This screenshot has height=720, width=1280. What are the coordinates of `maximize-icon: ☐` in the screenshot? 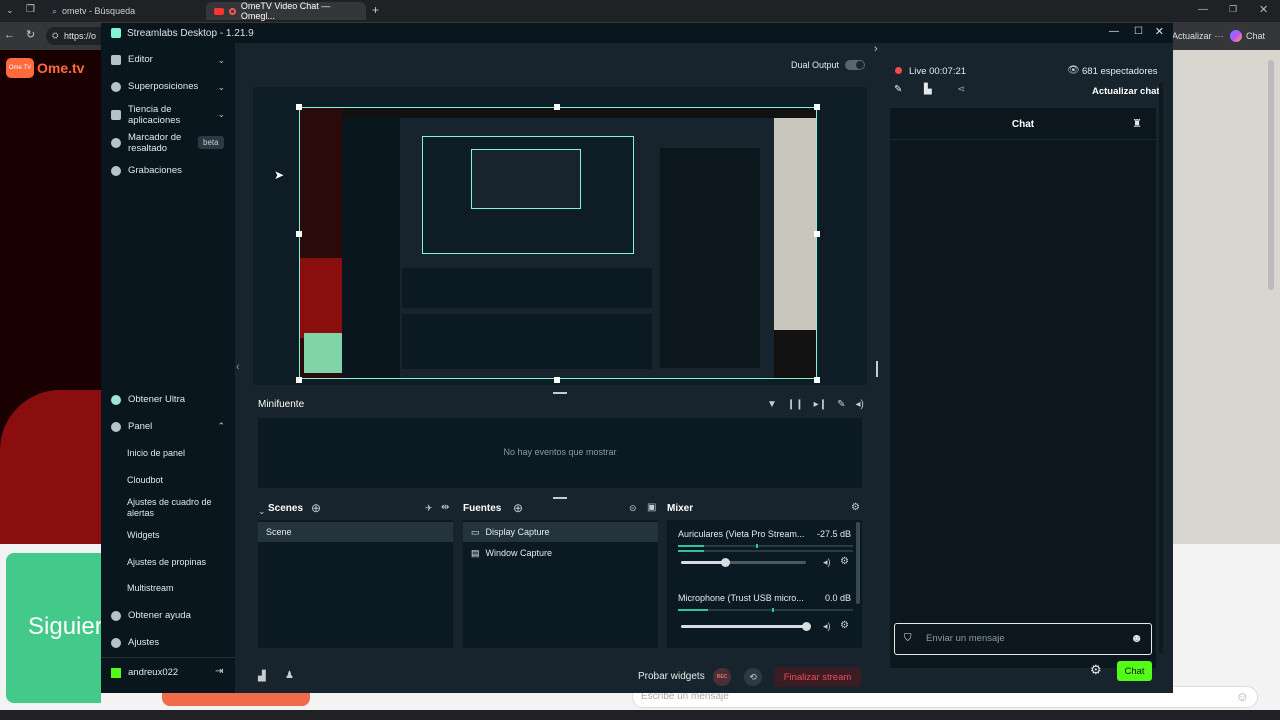 It's located at (1138, 31).